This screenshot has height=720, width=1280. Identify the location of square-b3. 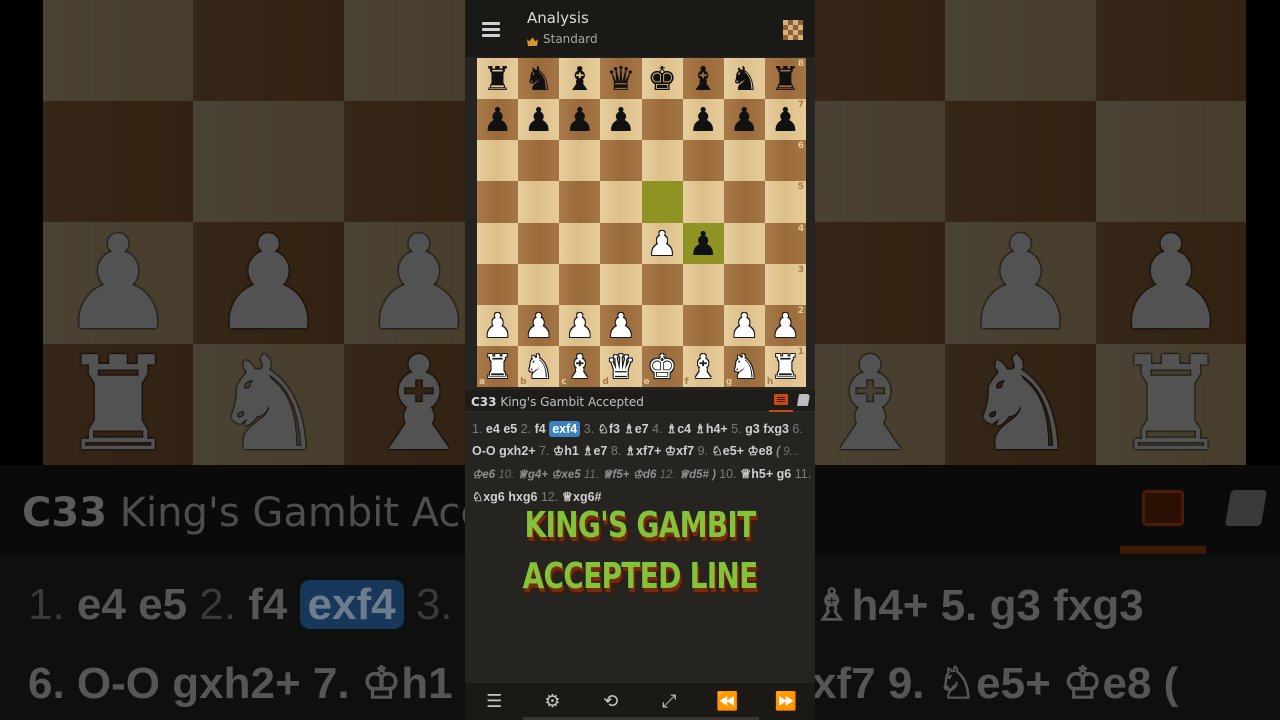
(539, 284).